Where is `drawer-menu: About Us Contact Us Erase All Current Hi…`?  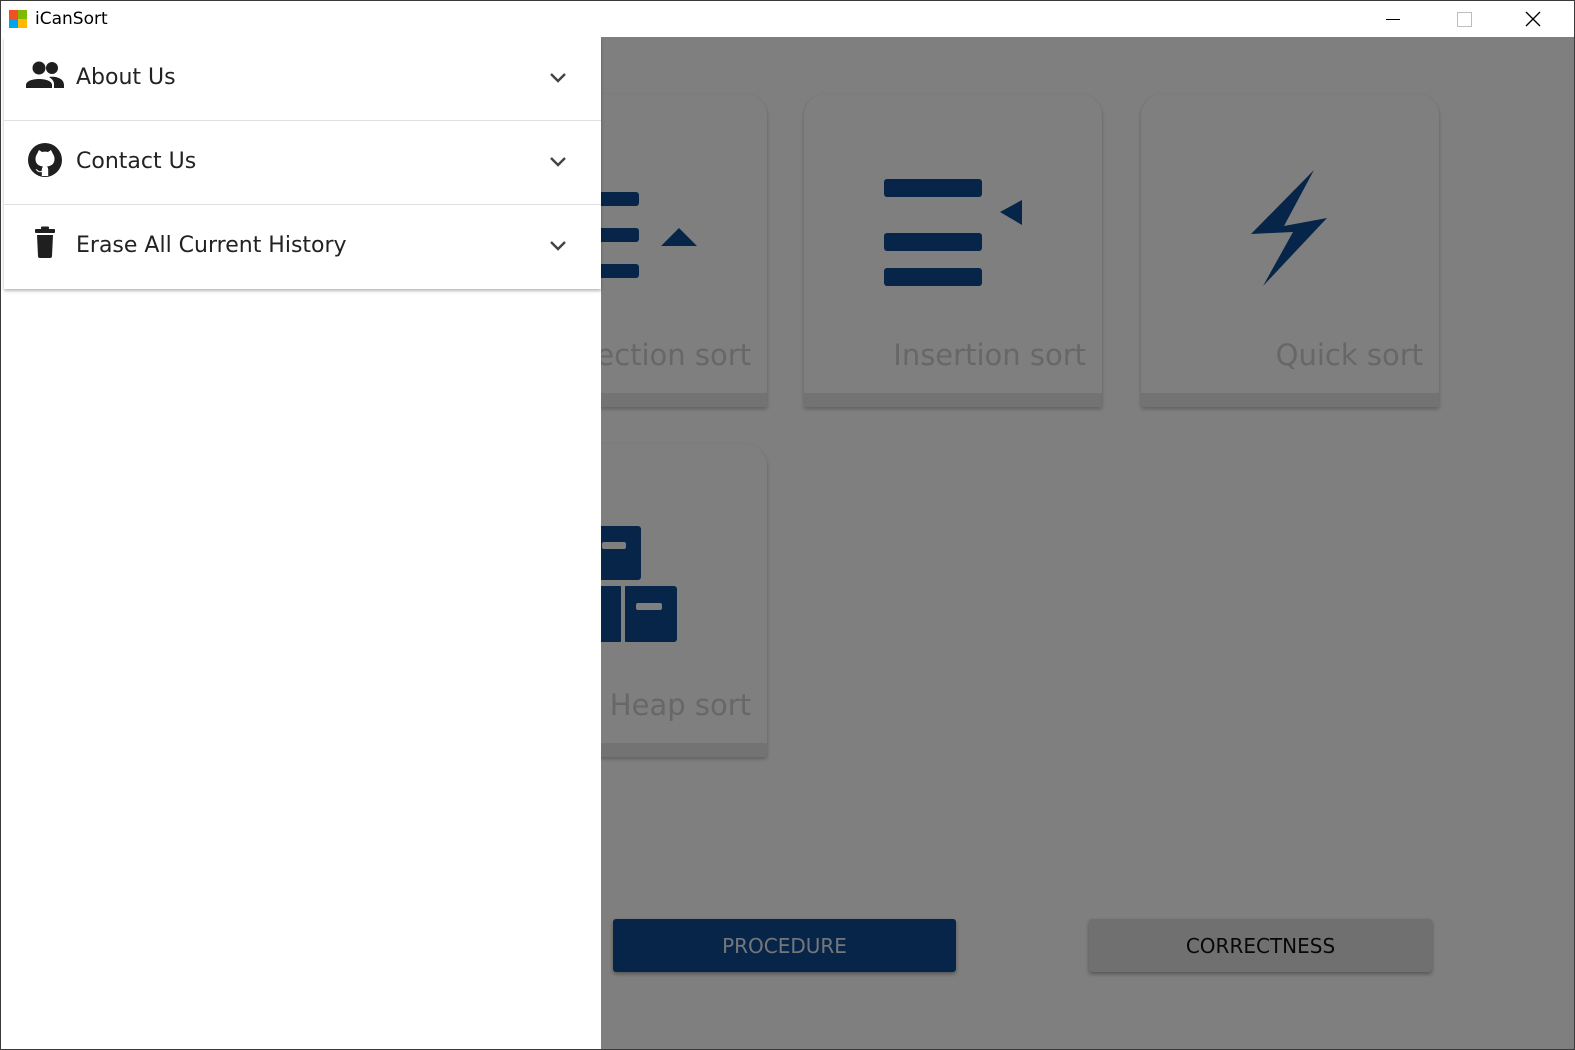
drawer-menu: About Us Contact Us Erase All Current Hi… is located at coordinates (302, 163).